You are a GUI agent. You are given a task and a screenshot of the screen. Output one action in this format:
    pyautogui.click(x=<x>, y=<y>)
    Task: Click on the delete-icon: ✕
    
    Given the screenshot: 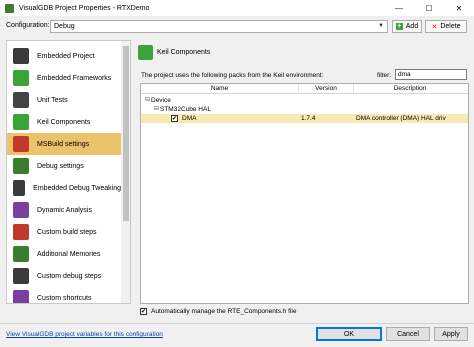 What is the action you would take?
    pyautogui.click(x=434, y=27)
    